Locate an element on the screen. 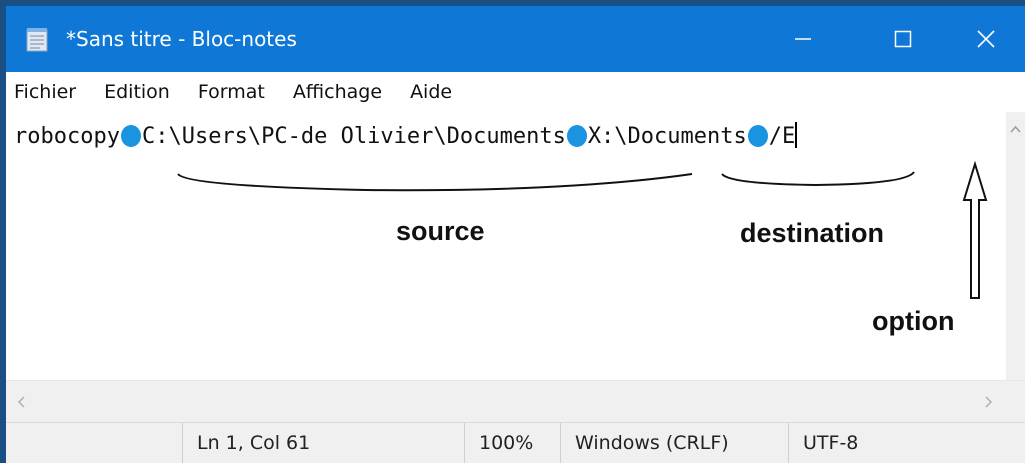 Image resolution: width=1025 pixels, height=463 pixels. maximize-button is located at coordinates (903, 39).